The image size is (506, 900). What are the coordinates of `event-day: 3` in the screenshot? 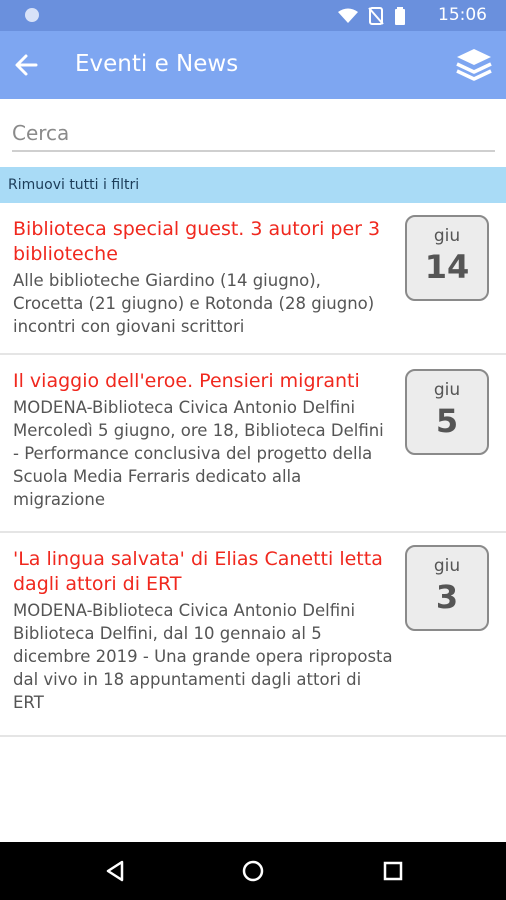 It's located at (447, 597).